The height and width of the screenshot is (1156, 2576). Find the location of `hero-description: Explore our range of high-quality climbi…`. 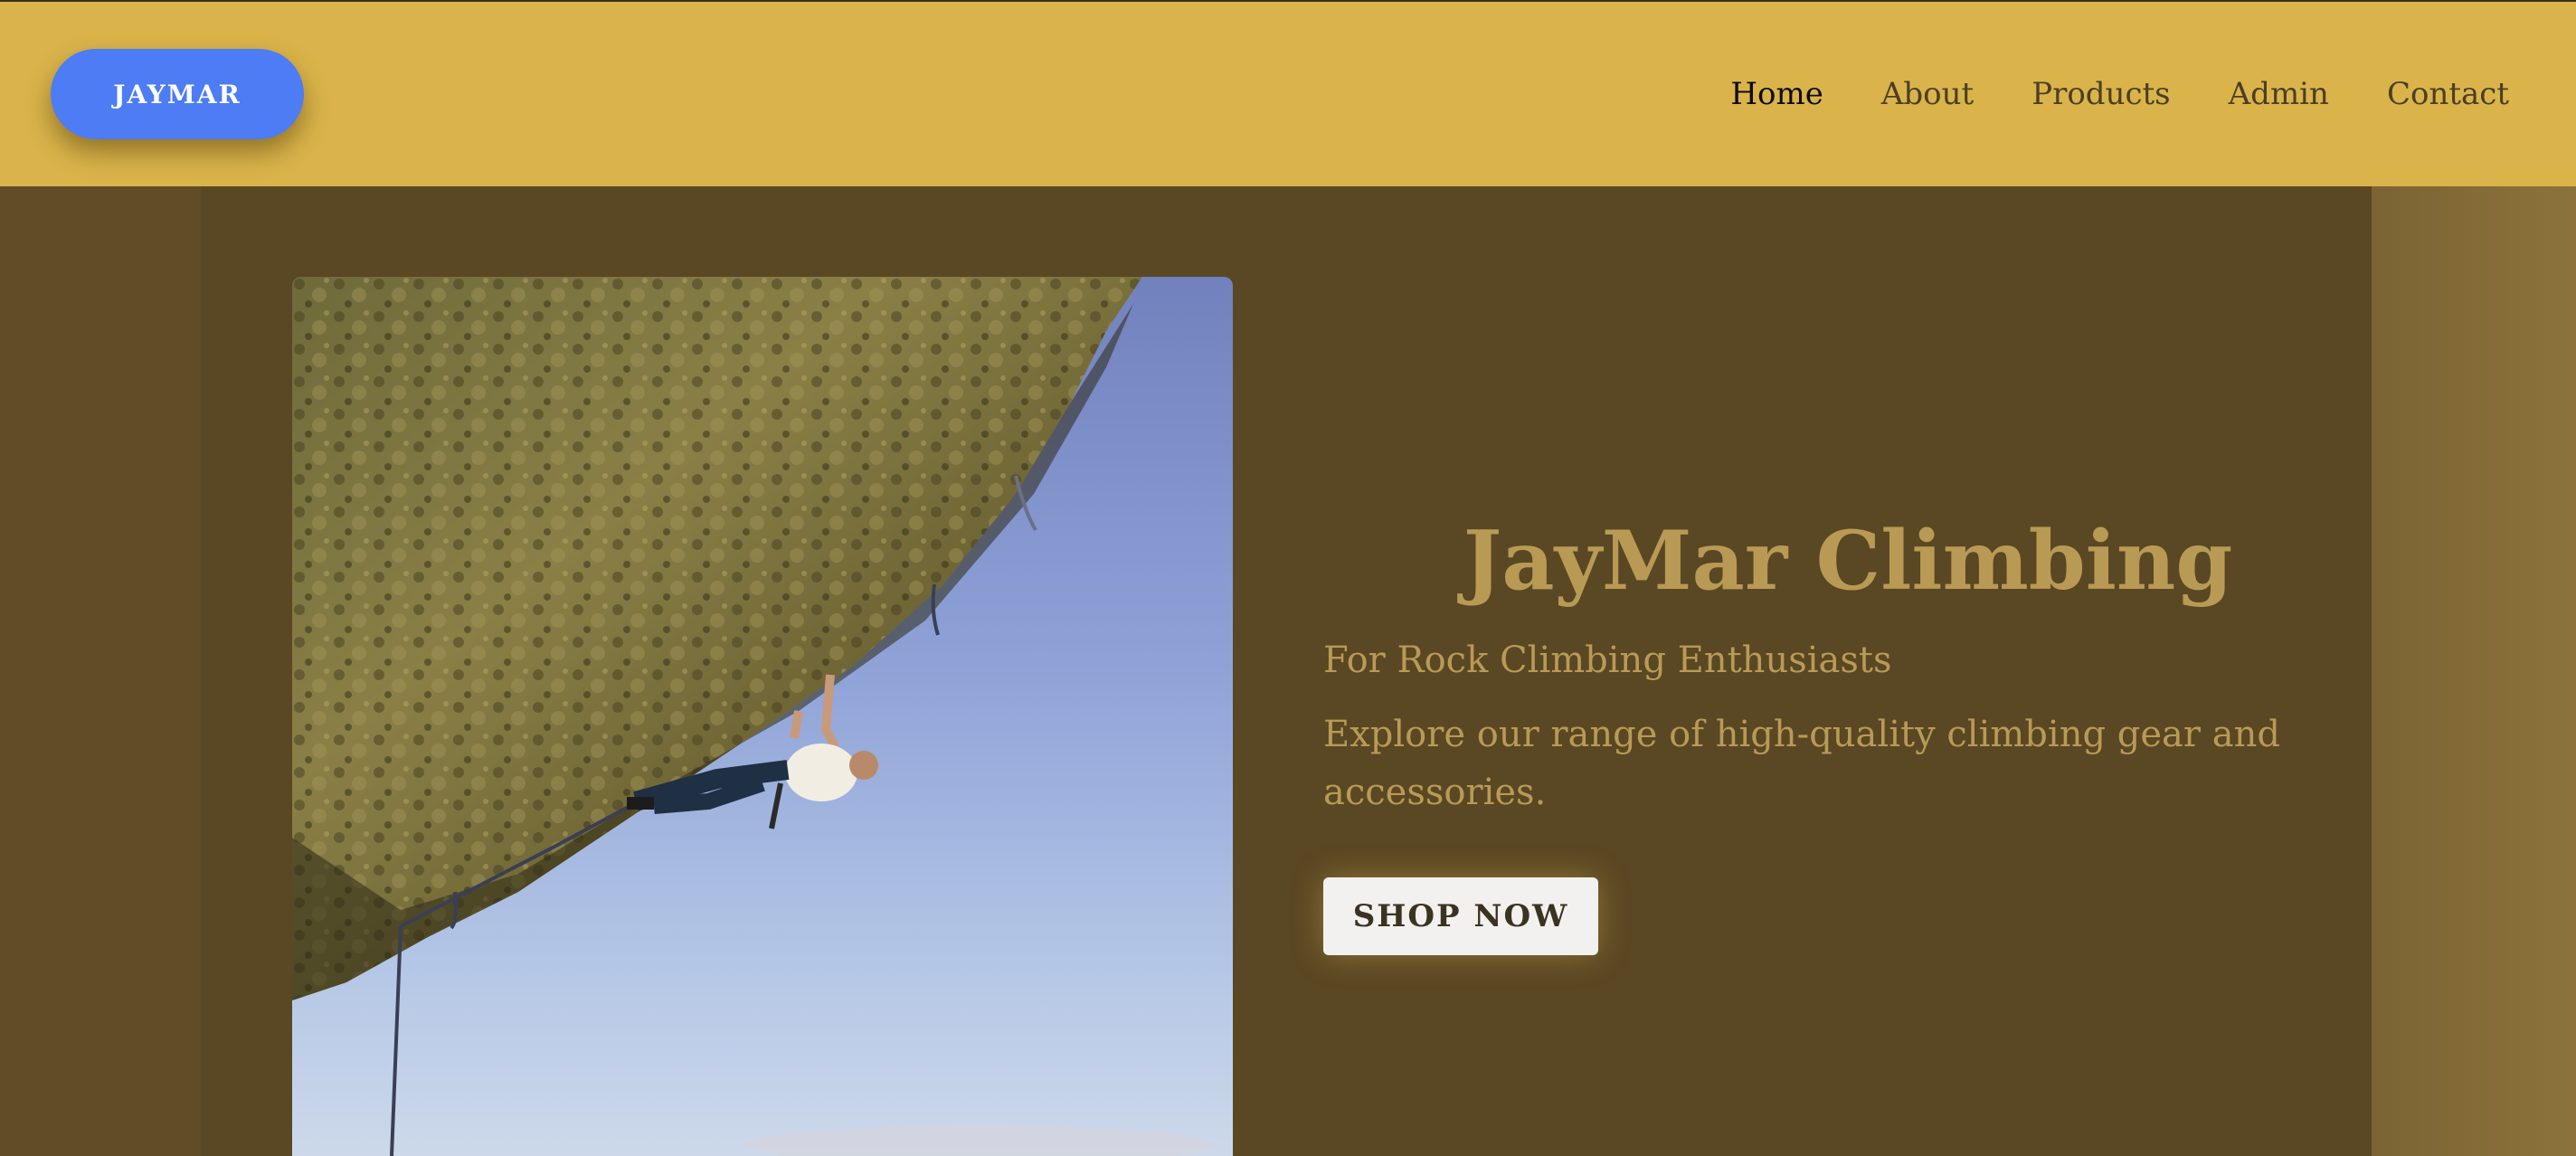

hero-description: Explore our range of high-quality climbi… is located at coordinates (1802, 763).